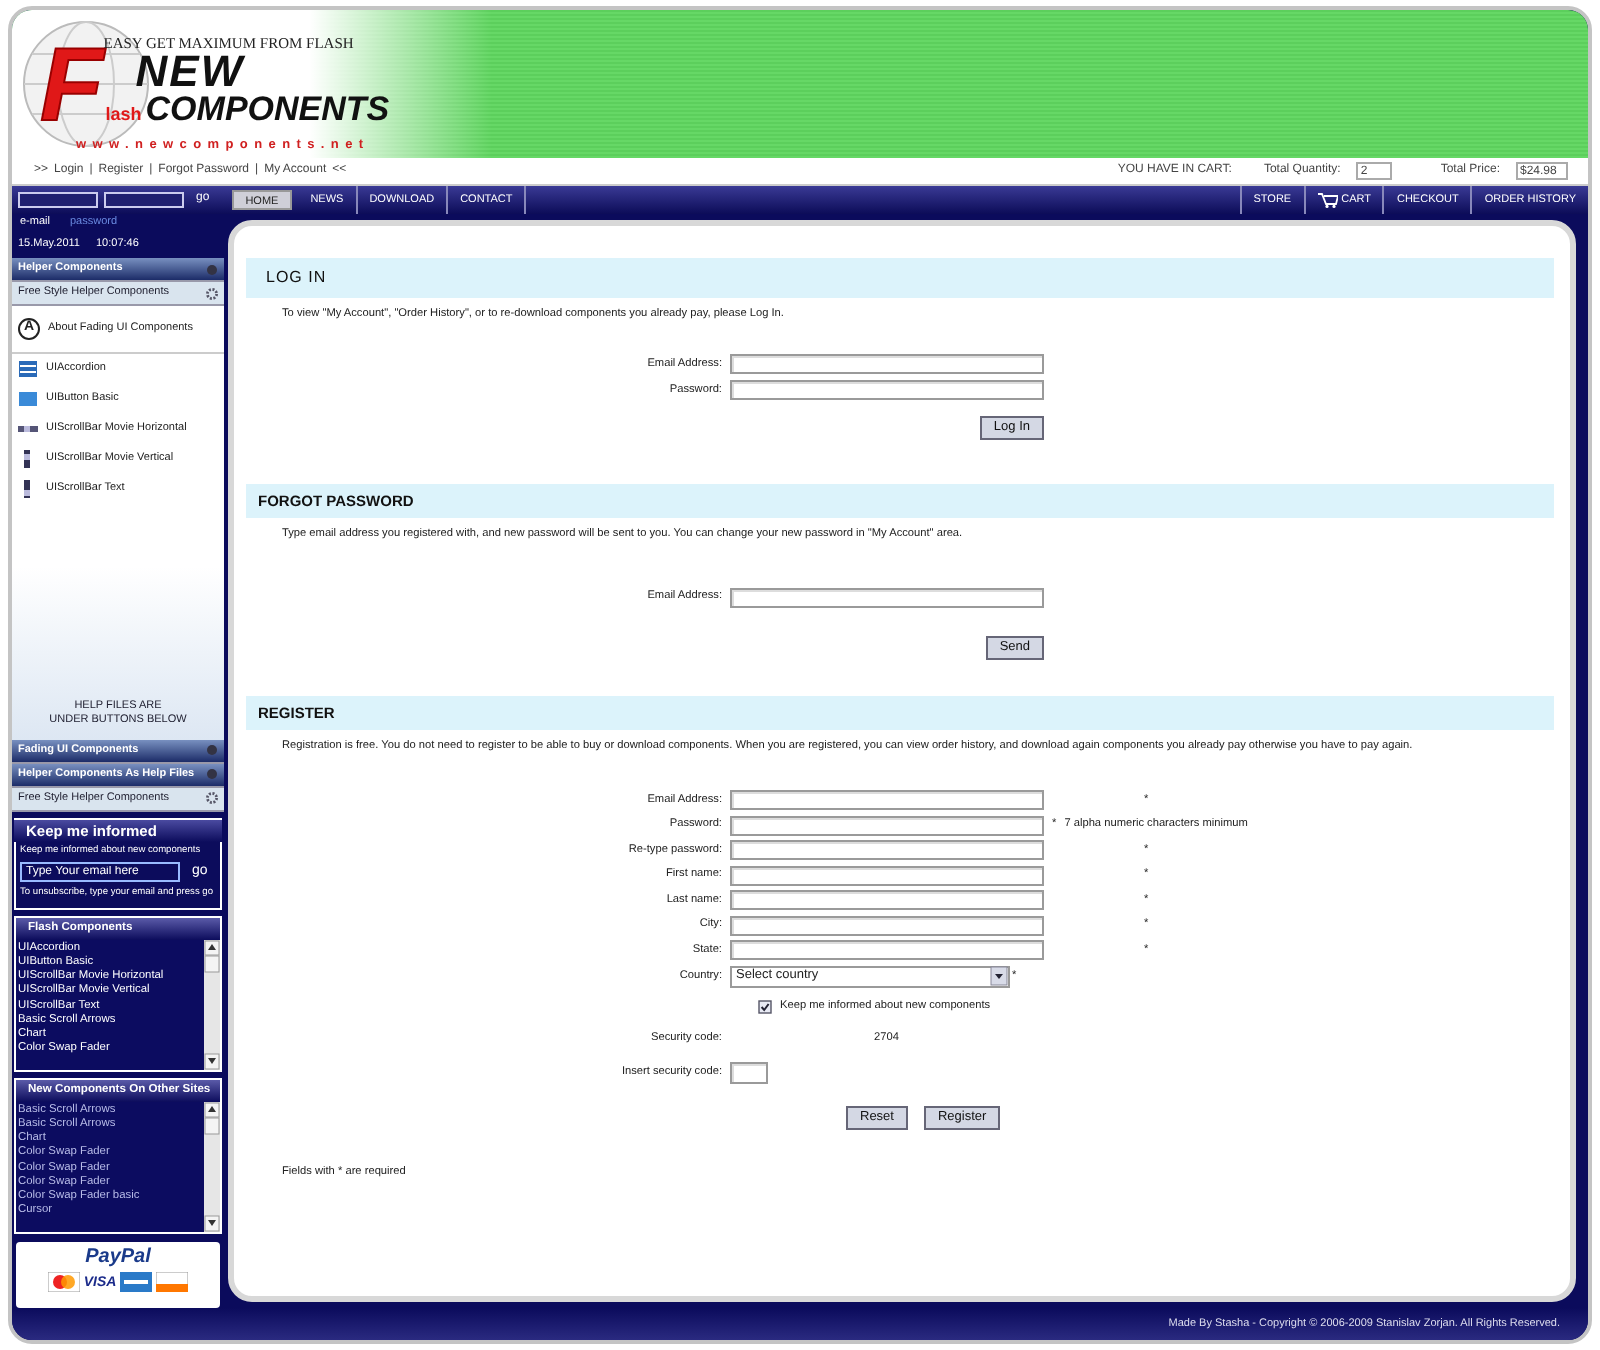  What do you see at coordinates (123, 113) in the screenshot?
I see `logo-word: lash` at bounding box center [123, 113].